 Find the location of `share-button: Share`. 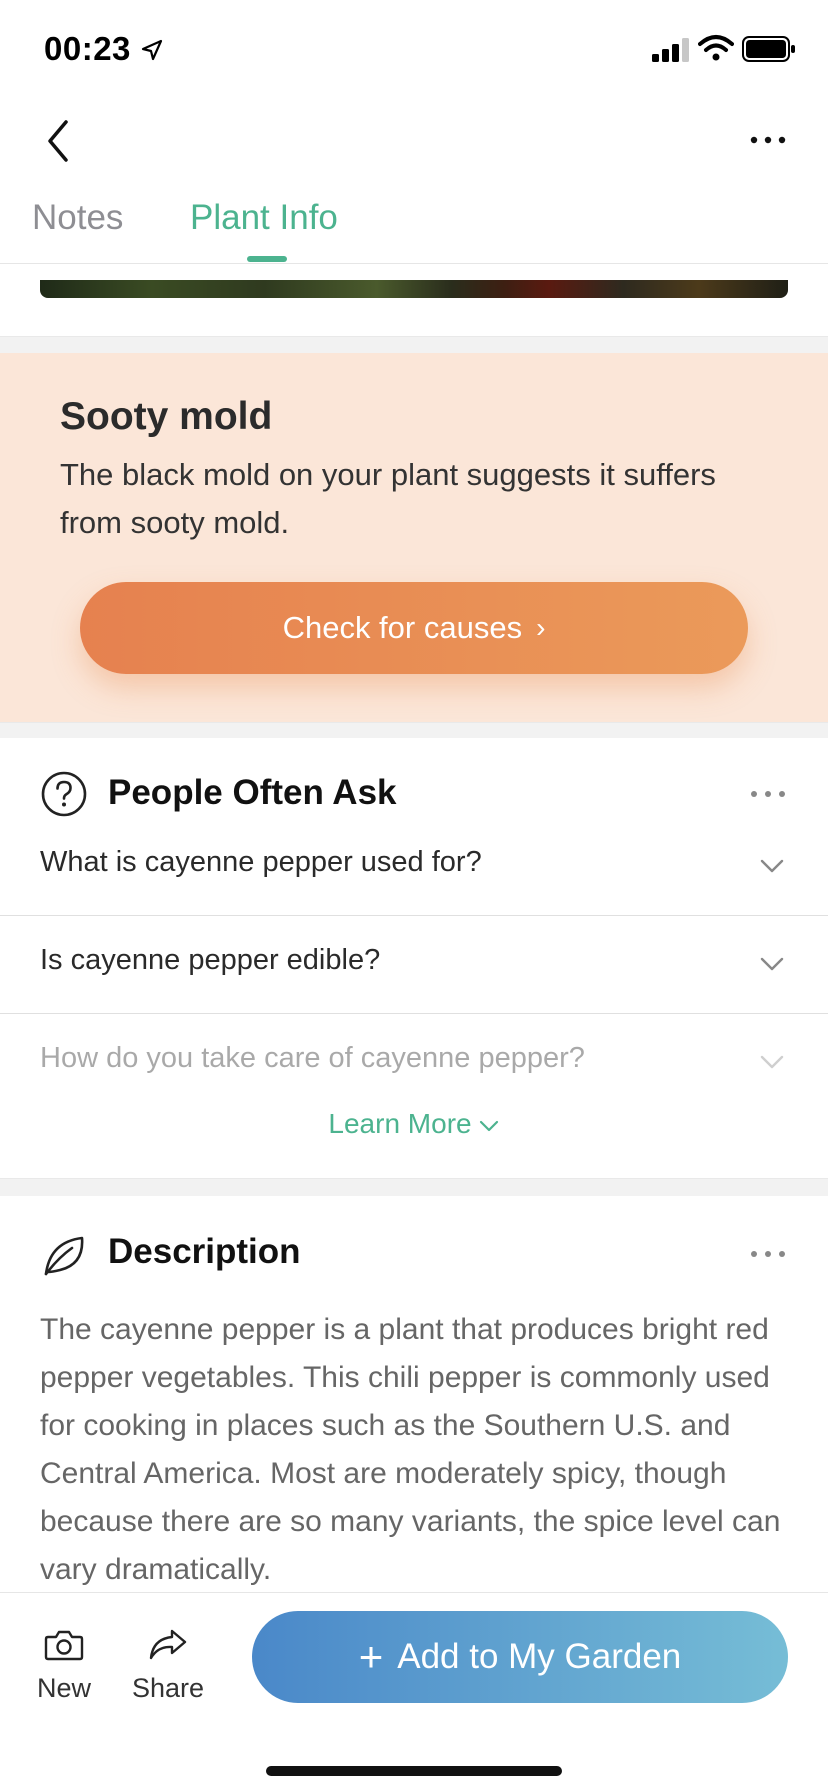

share-button: Share is located at coordinates (168, 1665).